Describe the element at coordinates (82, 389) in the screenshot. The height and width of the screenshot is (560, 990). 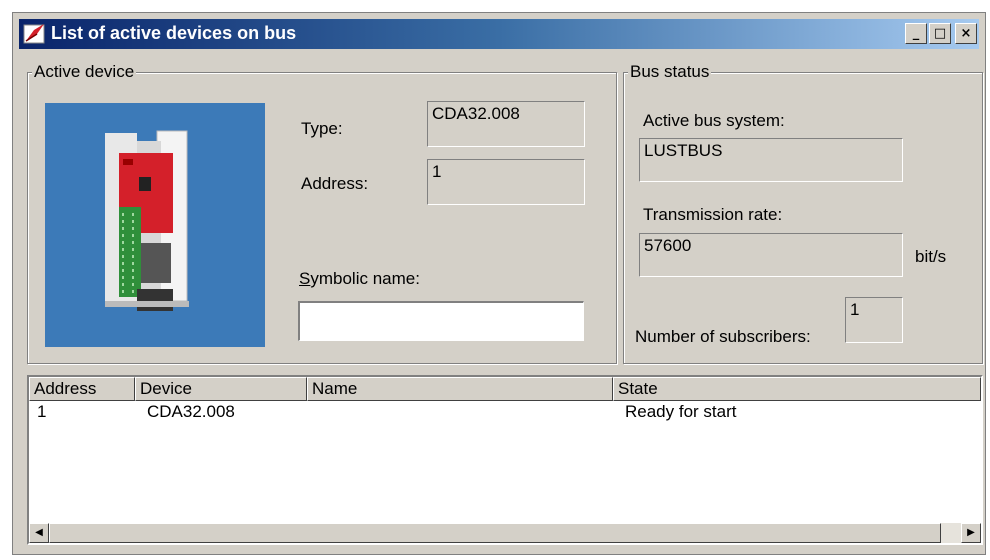
I see `column-header-address: Address` at that location.